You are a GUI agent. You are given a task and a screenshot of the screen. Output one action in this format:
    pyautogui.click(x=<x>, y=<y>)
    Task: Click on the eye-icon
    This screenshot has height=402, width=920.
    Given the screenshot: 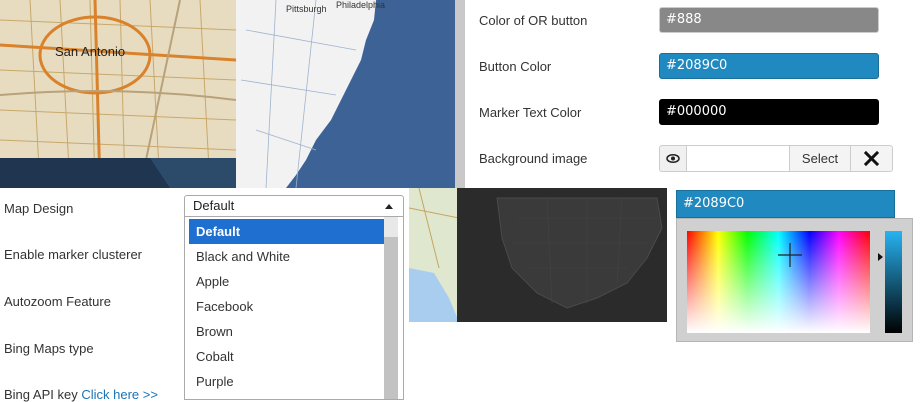 What is the action you would take?
    pyautogui.click(x=673, y=158)
    